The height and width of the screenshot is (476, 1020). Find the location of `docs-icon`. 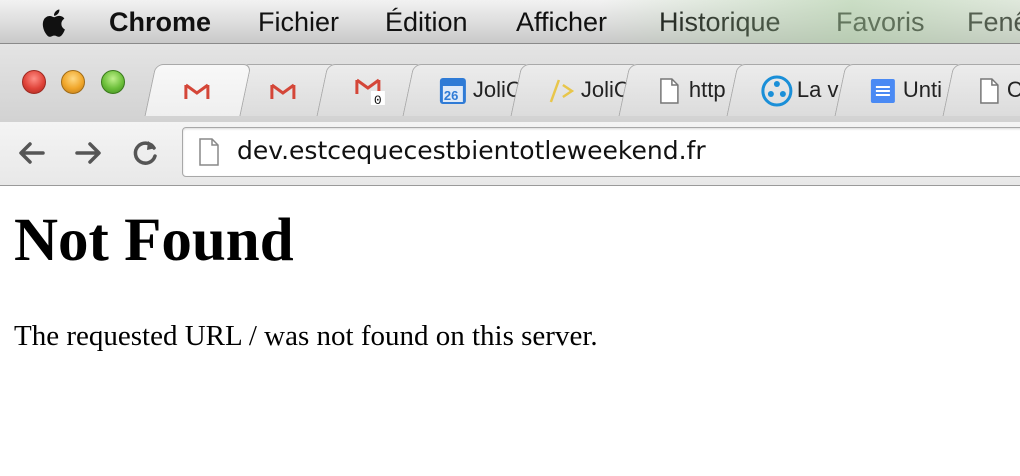

docs-icon is located at coordinates (882, 91).